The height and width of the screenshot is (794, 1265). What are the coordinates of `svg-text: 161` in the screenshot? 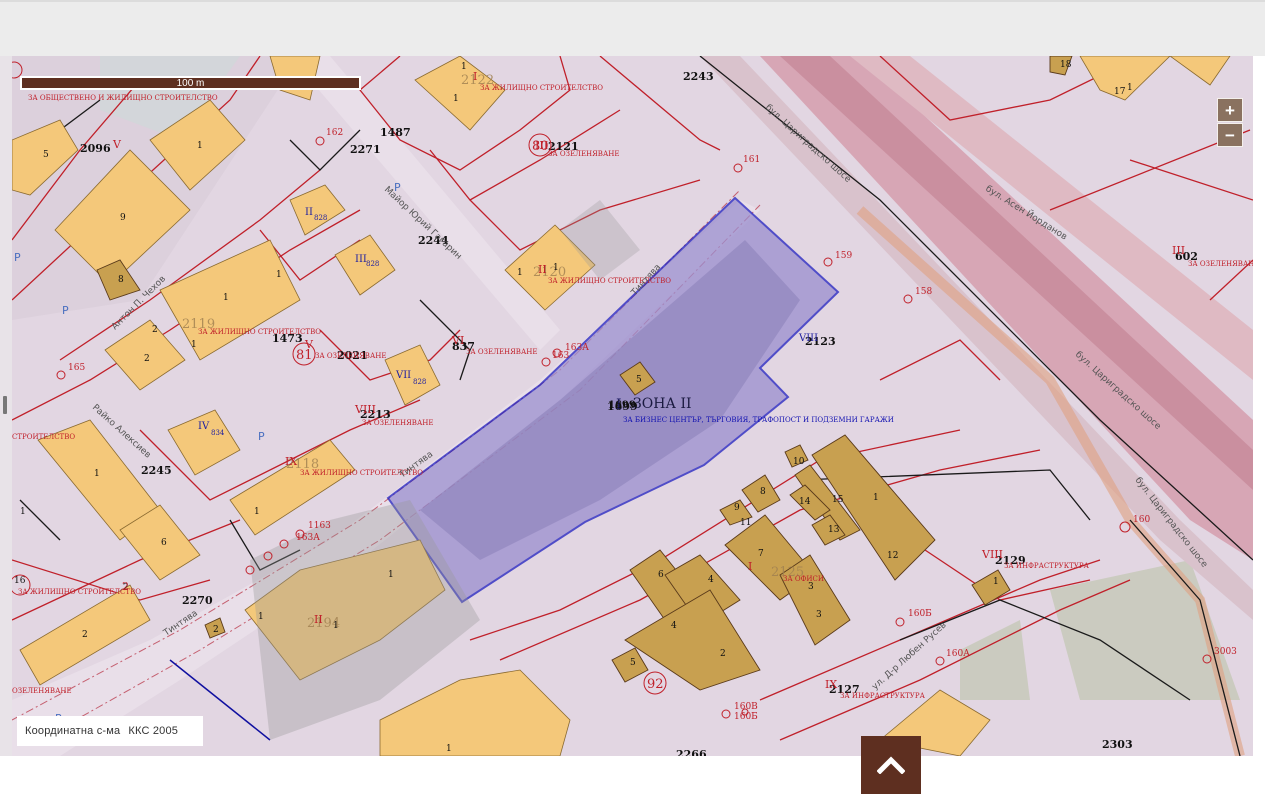 It's located at (751, 160).